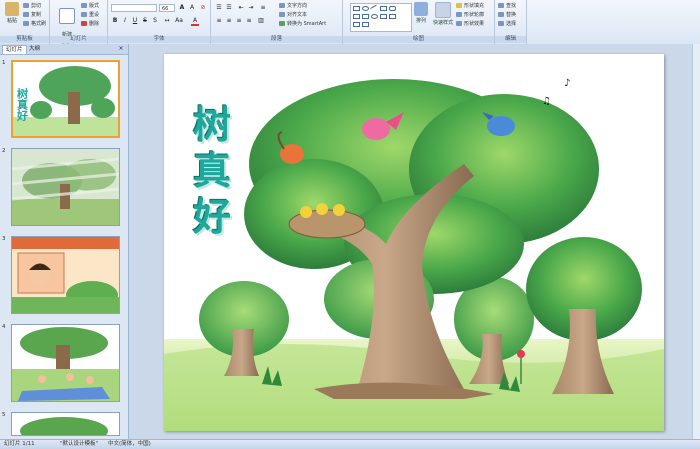 The height and width of the screenshot is (449, 700). I want to click on bold-button: B, so click(115, 20).